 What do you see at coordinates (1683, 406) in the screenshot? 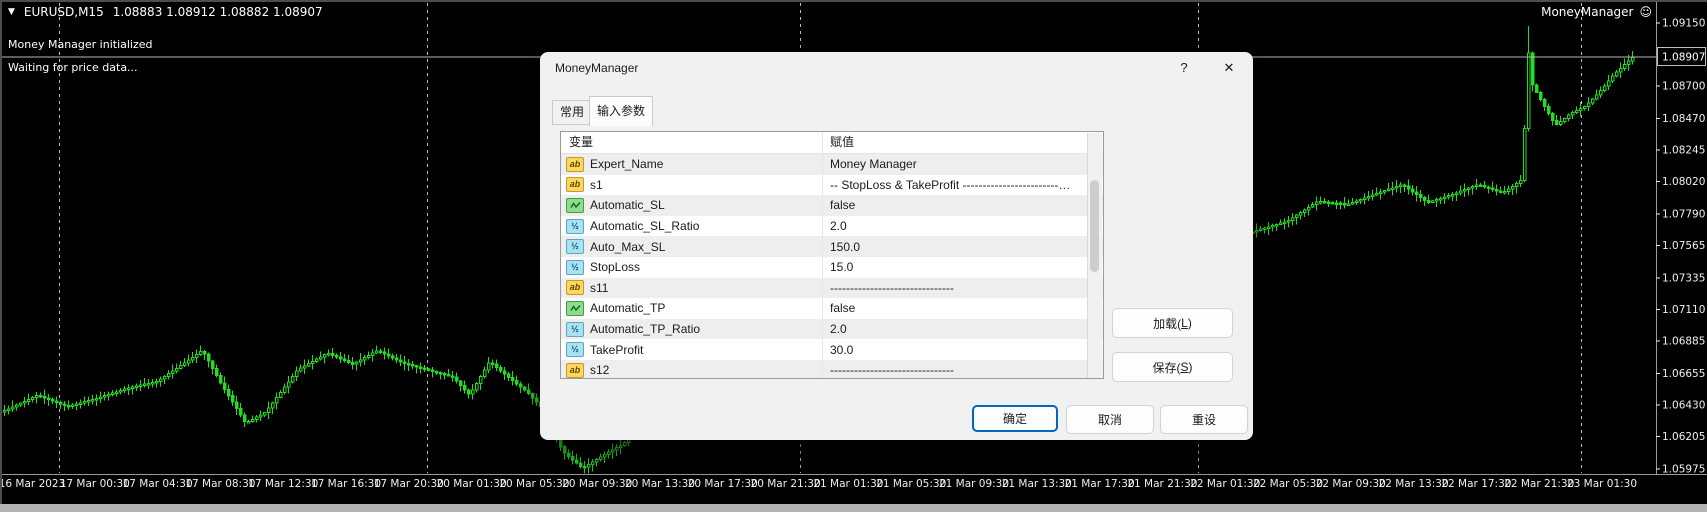
I see `svg-text: 1.06430` at bounding box center [1683, 406].